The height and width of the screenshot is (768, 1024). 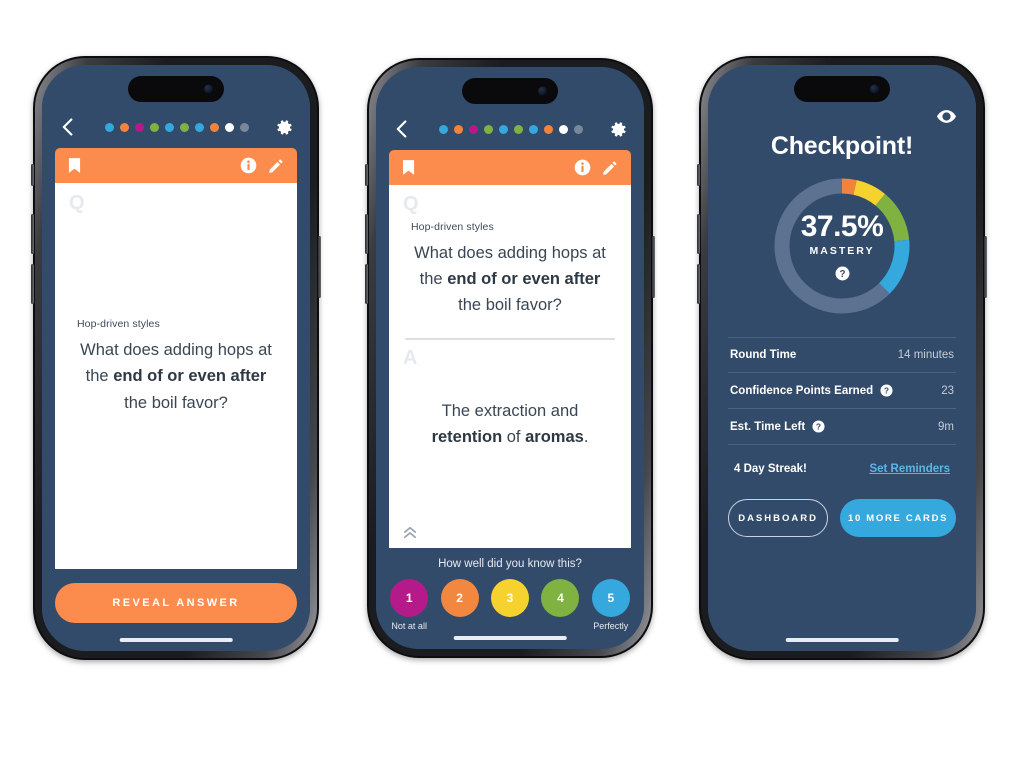 What do you see at coordinates (925, 355) in the screenshot?
I see `stat-value: 14 minutes` at bounding box center [925, 355].